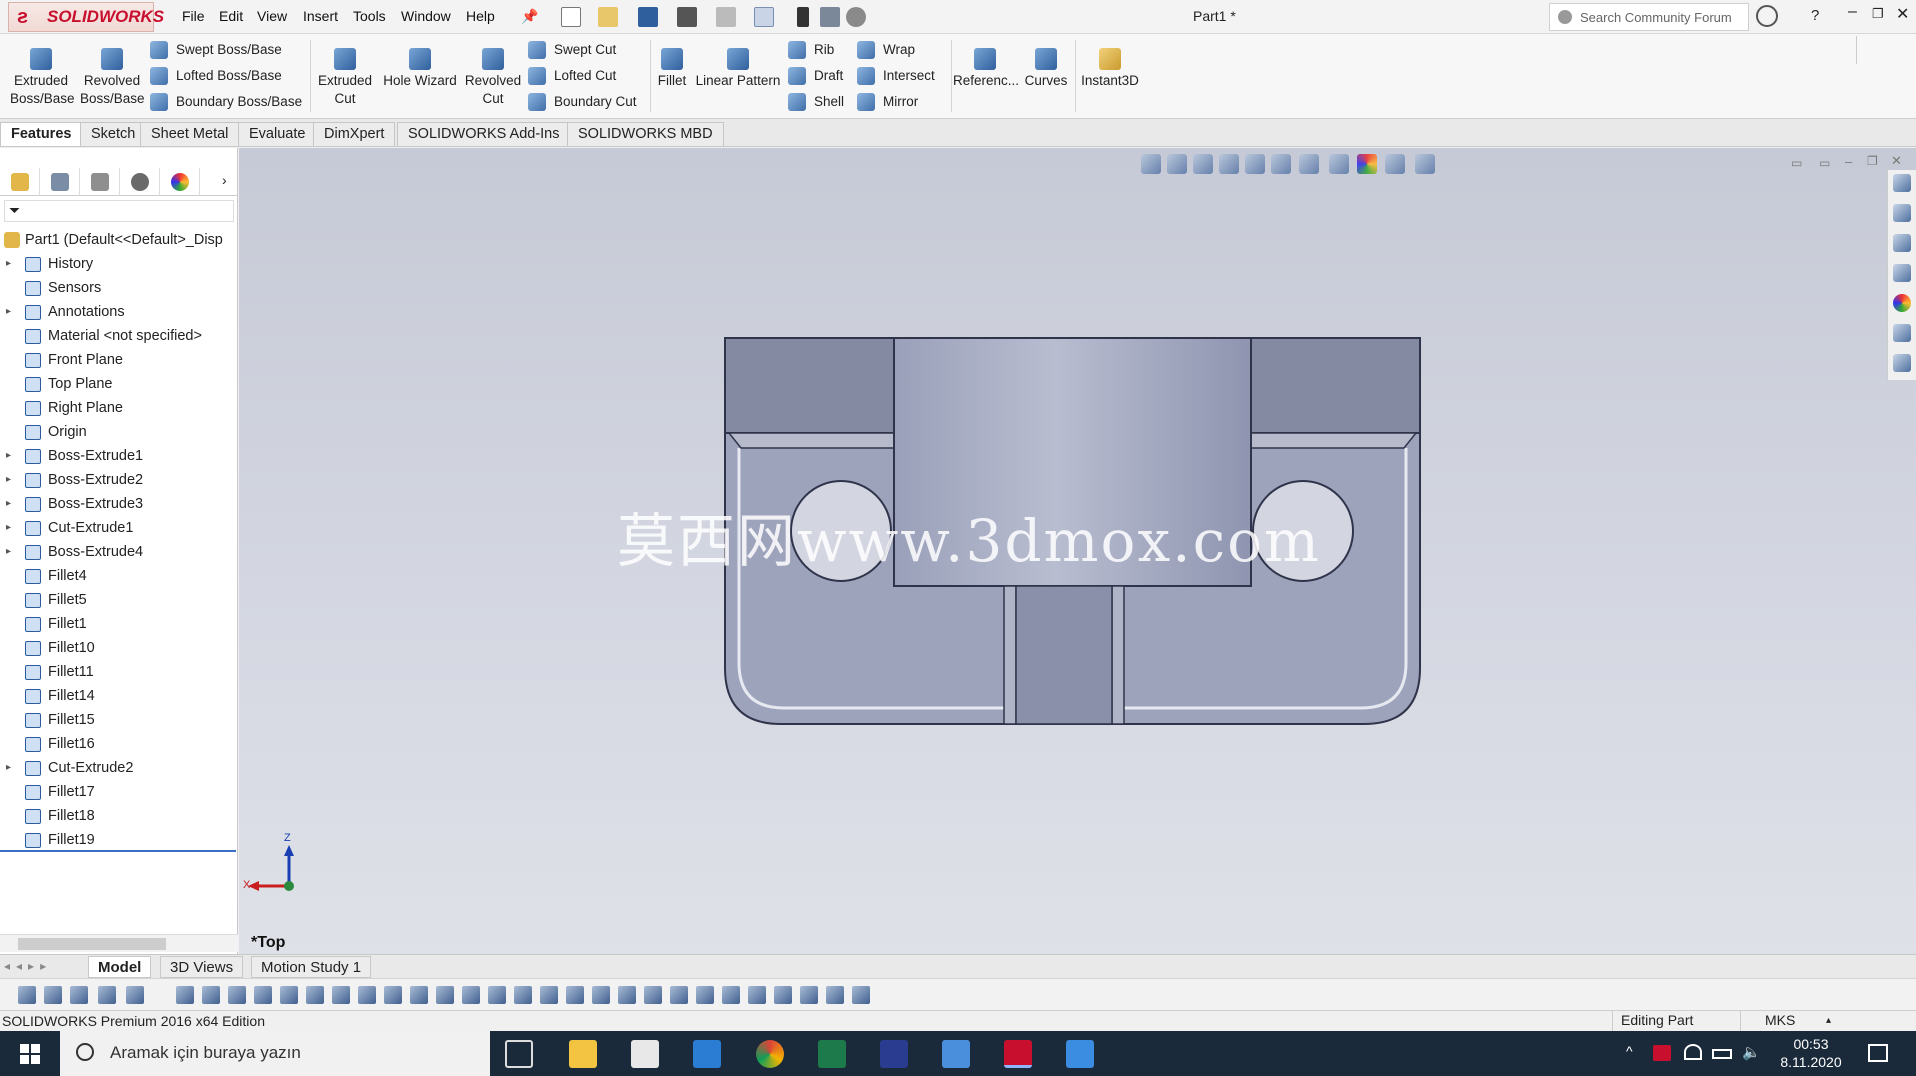 The height and width of the screenshot is (1076, 1916). What do you see at coordinates (118, 264) in the screenshot?
I see `tree-item: ▸ History` at bounding box center [118, 264].